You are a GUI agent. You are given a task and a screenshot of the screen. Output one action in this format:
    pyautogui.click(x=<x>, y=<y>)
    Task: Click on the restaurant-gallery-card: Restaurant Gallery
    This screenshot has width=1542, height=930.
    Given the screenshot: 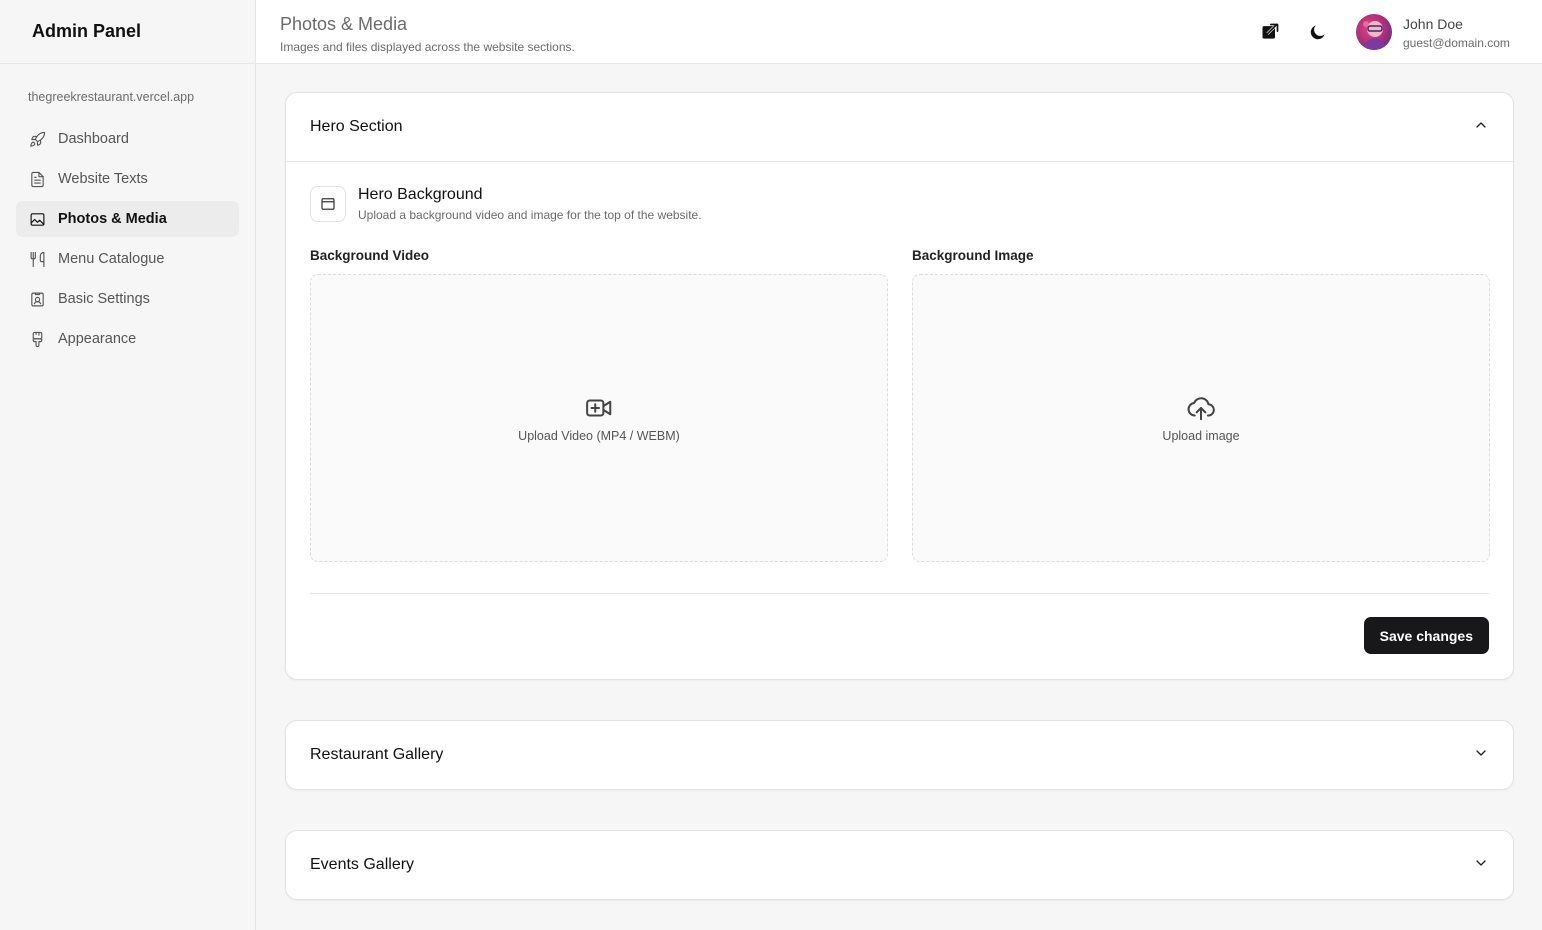 What is the action you would take?
    pyautogui.click(x=899, y=755)
    